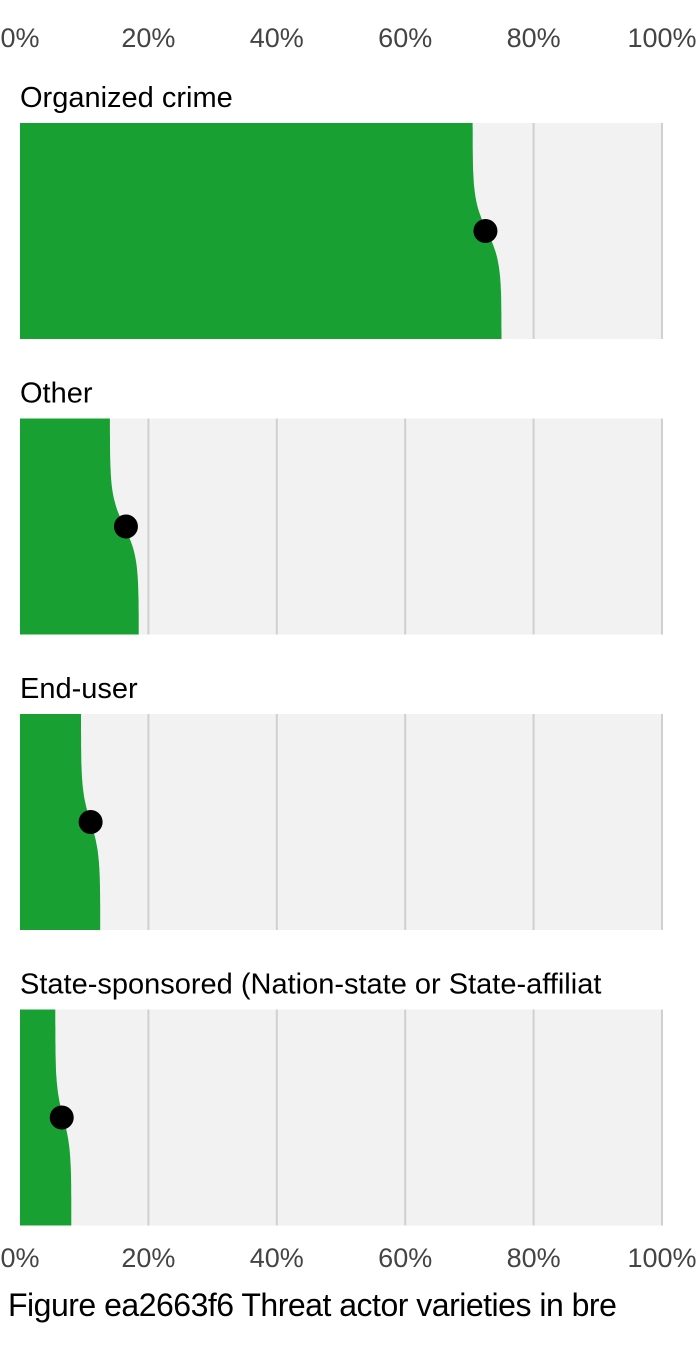 Image resolution: width=699 pixels, height=1350 pixels. What do you see at coordinates (534, 38) in the screenshot?
I see `x-tick-label-top: 80%` at bounding box center [534, 38].